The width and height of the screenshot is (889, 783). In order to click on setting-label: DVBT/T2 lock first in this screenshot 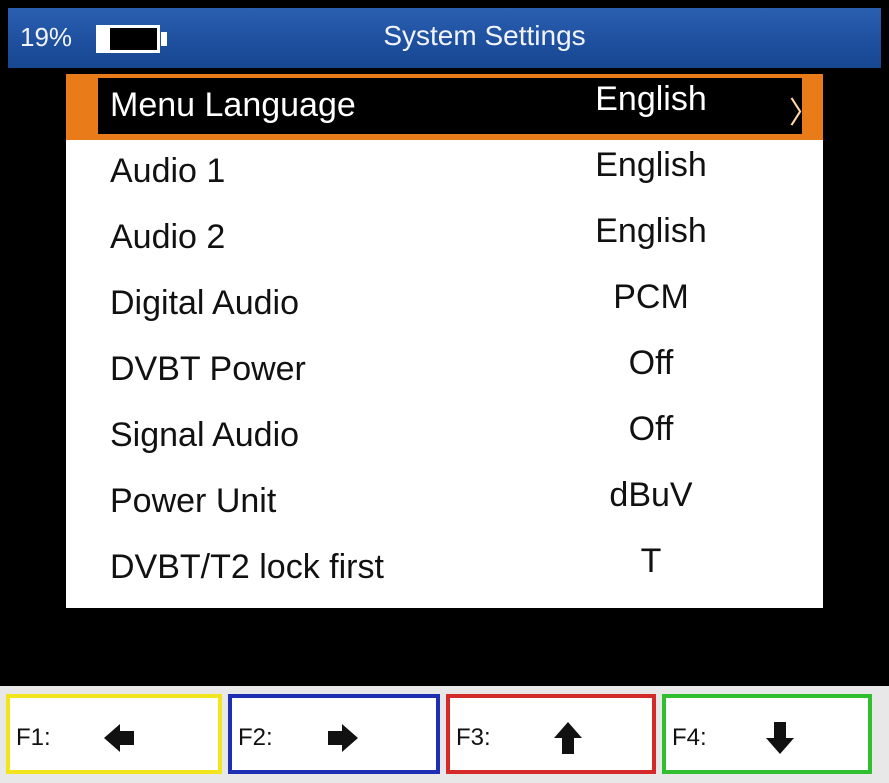, I will do `click(247, 567)`.